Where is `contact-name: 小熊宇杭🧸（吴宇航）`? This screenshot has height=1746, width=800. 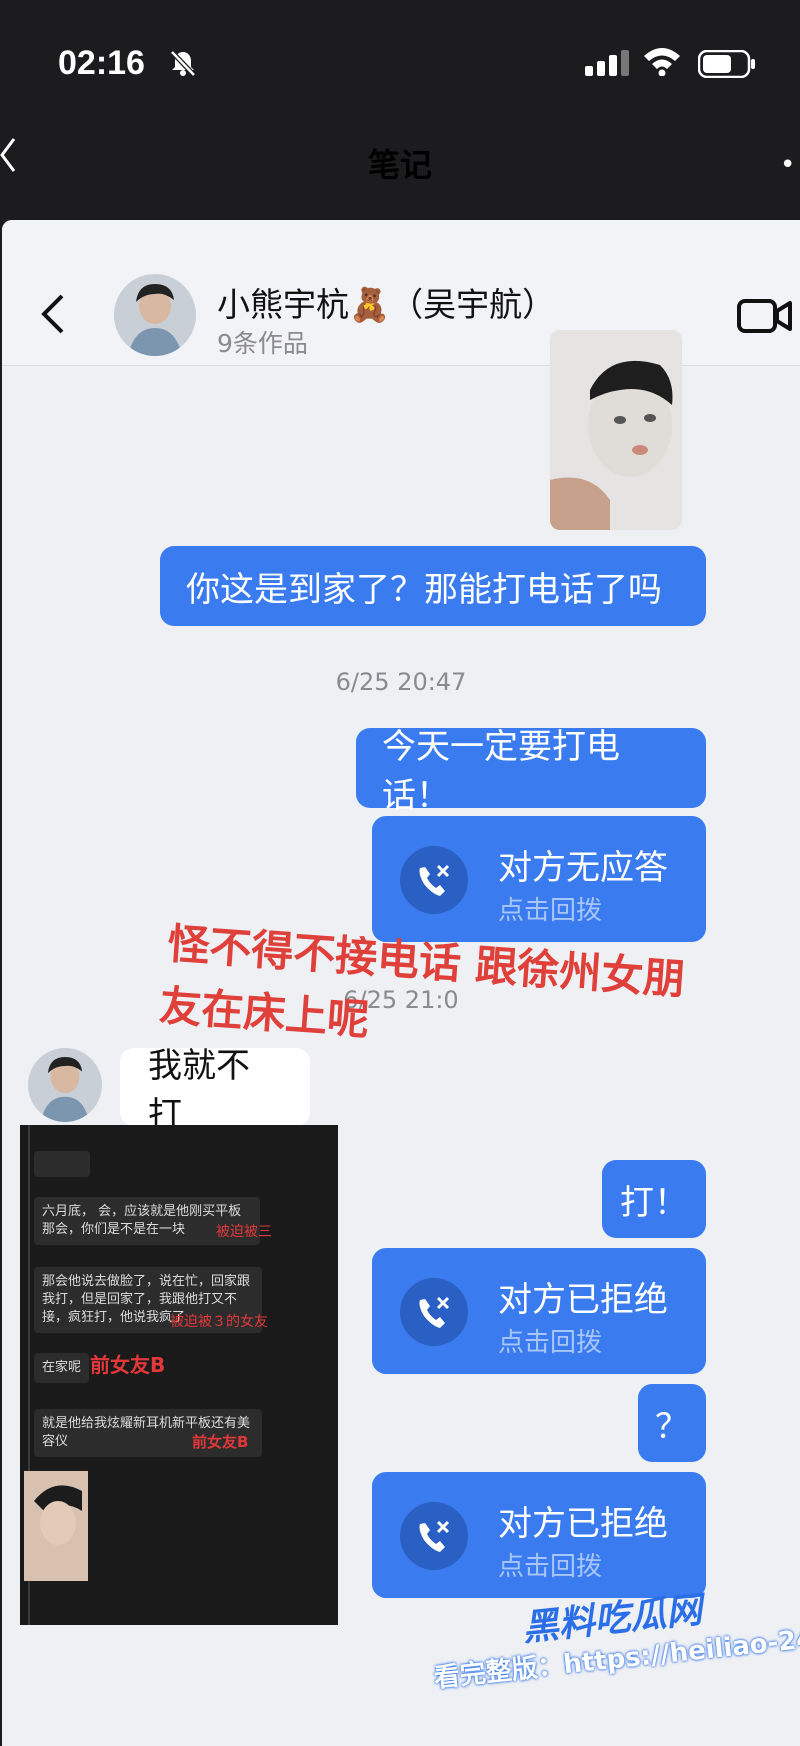 contact-name: 小熊宇杭🧸（吴宇航） is located at coordinates (386, 304).